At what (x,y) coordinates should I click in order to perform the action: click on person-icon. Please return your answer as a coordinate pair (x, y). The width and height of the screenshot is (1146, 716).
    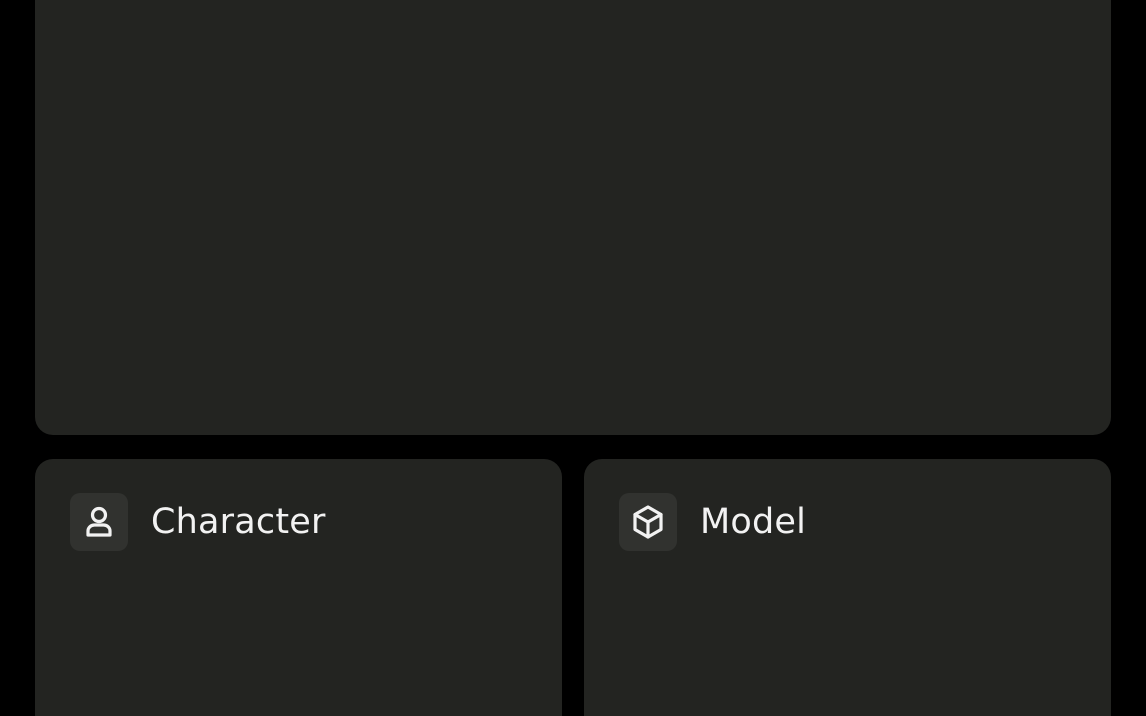
    Looking at the image, I should click on (99, 522).